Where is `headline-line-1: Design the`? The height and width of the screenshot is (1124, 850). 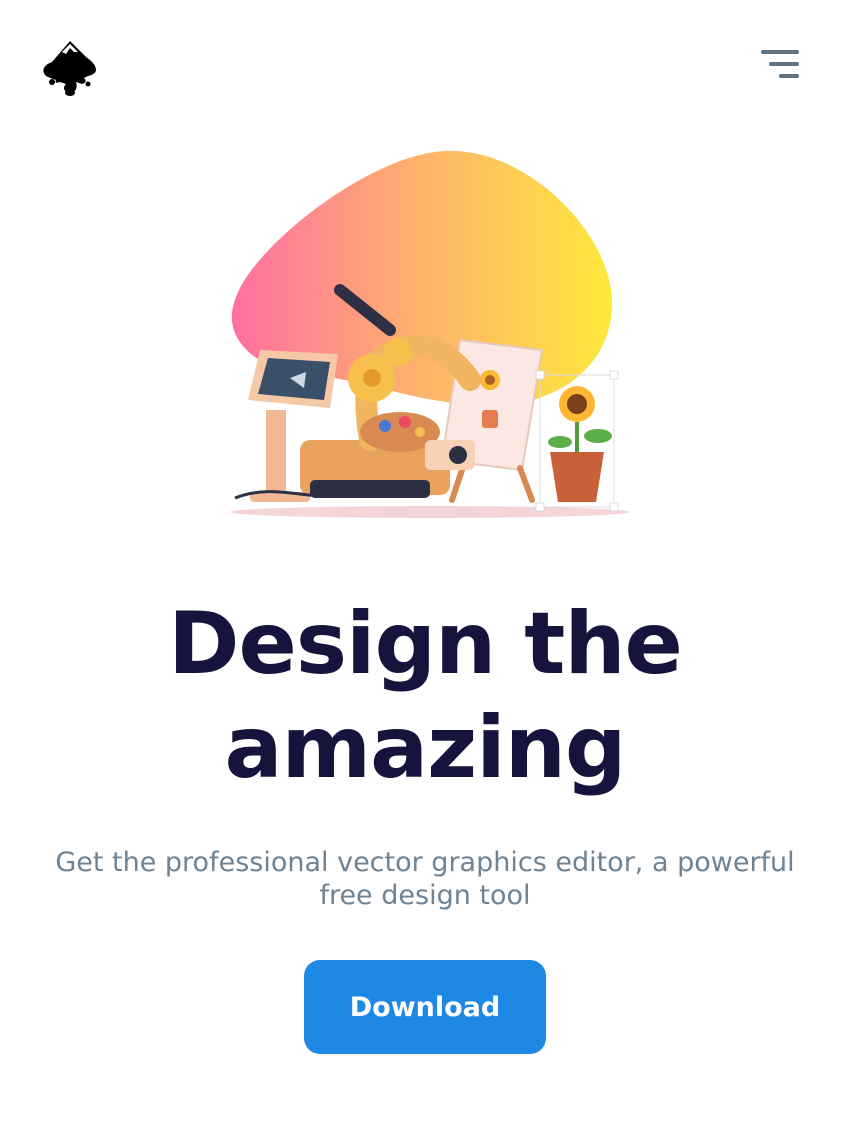
headline-line-1: Design the is located at coordinates (425, 644).